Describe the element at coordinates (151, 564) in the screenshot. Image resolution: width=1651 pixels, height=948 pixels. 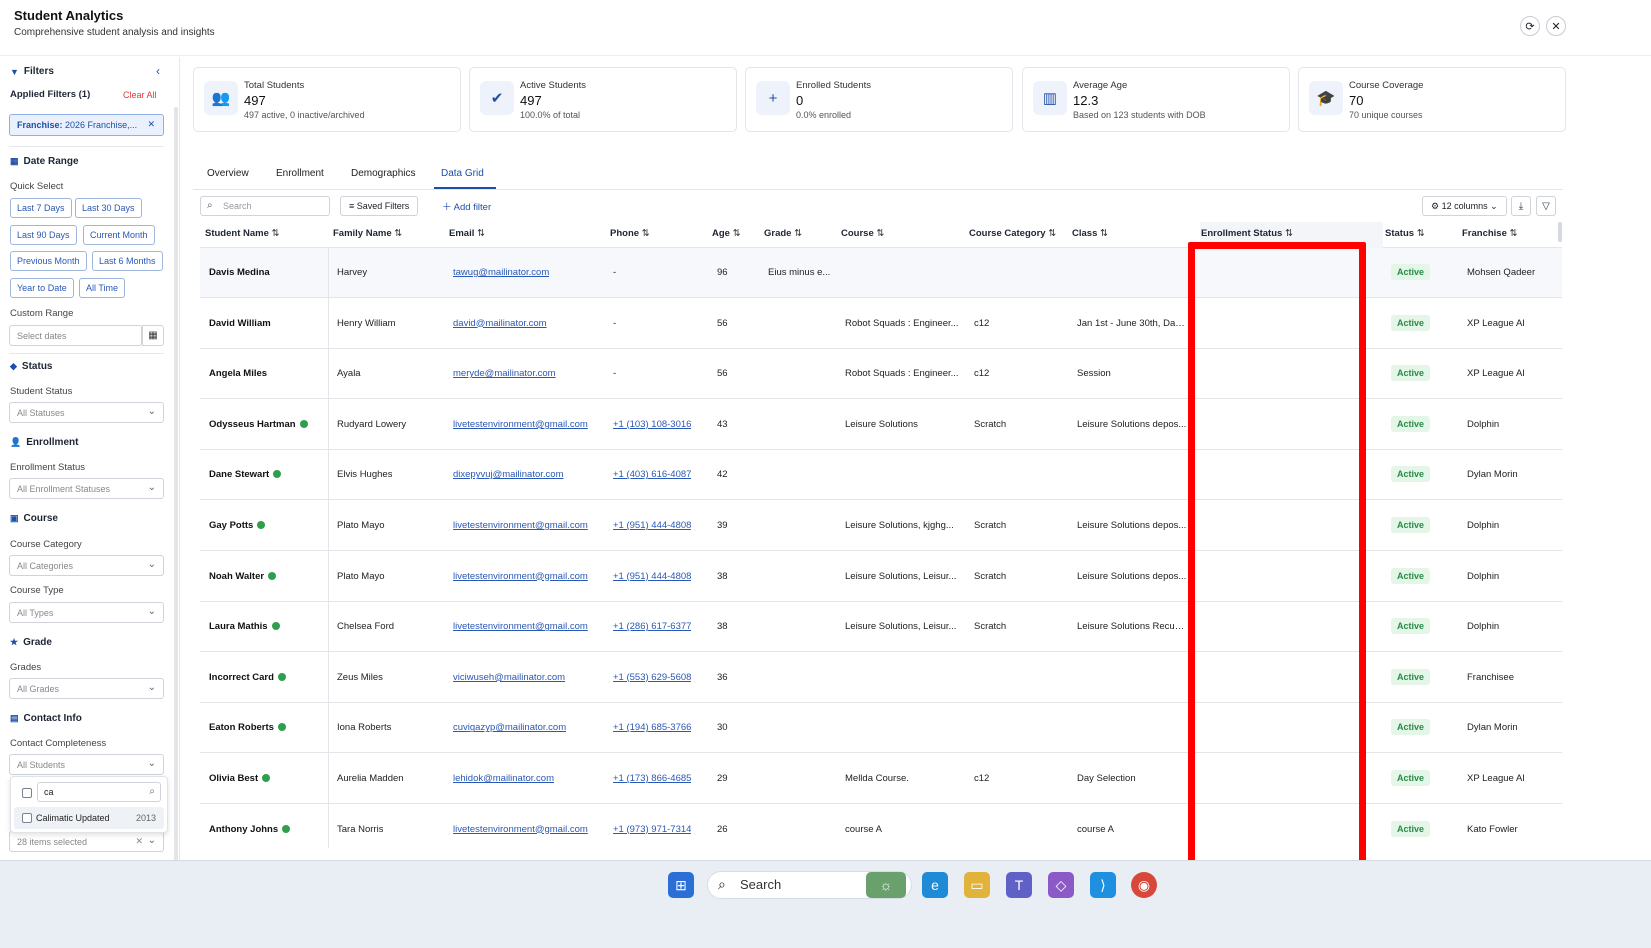
I see `chevron-down-icon: ⌄` at that location.